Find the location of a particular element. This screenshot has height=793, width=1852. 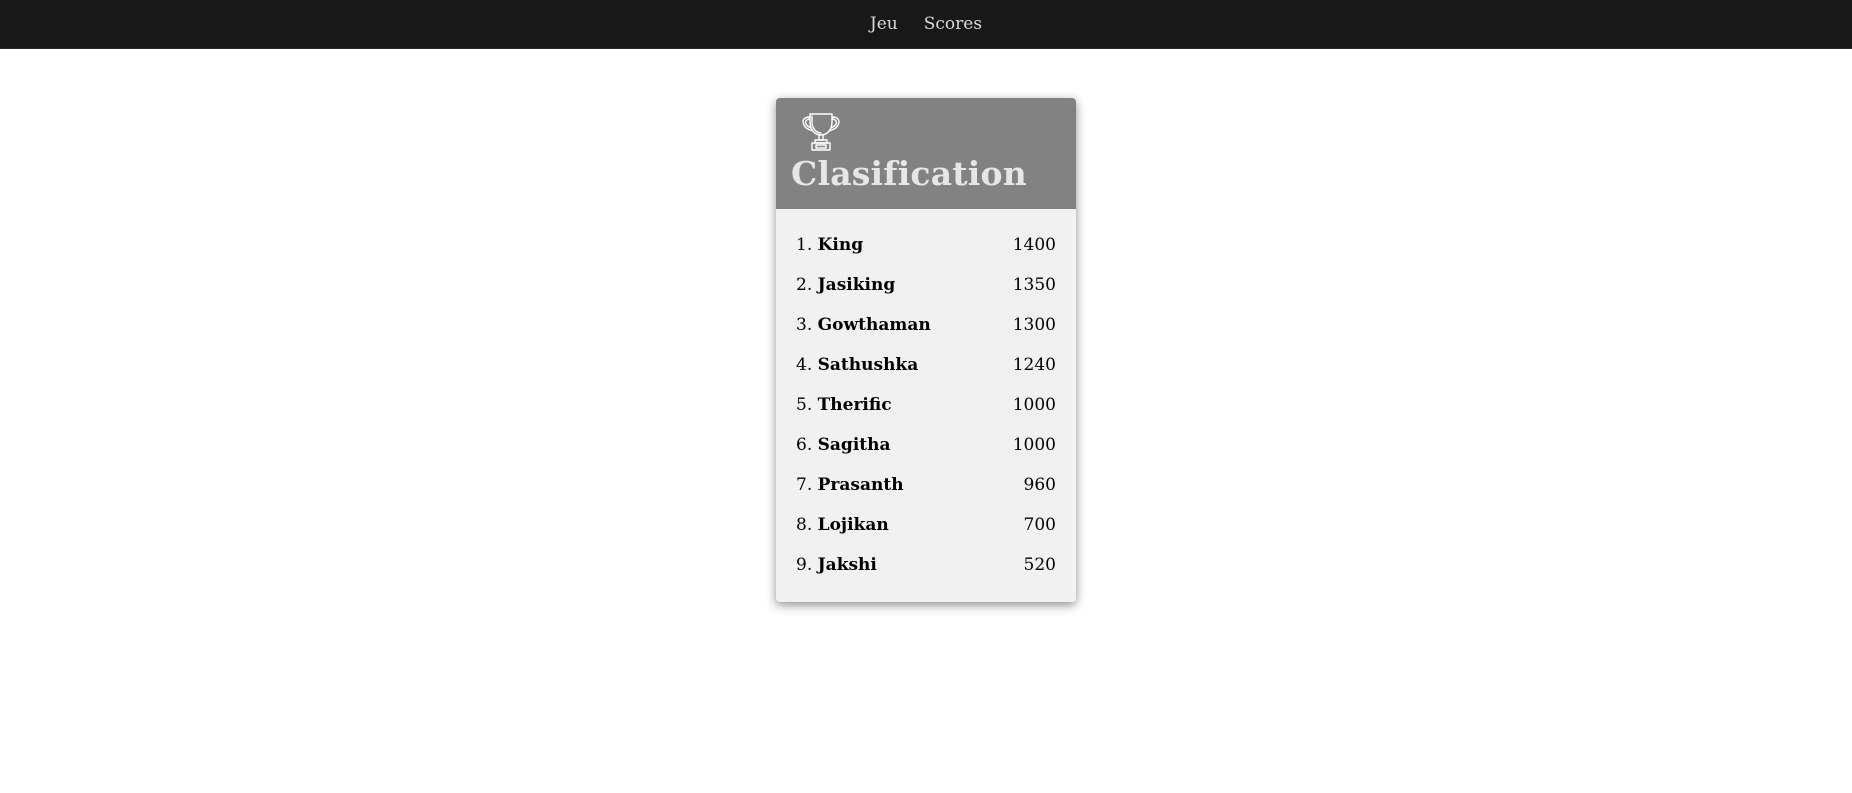

rank-number: 3. is located at coordinates (804, 325).